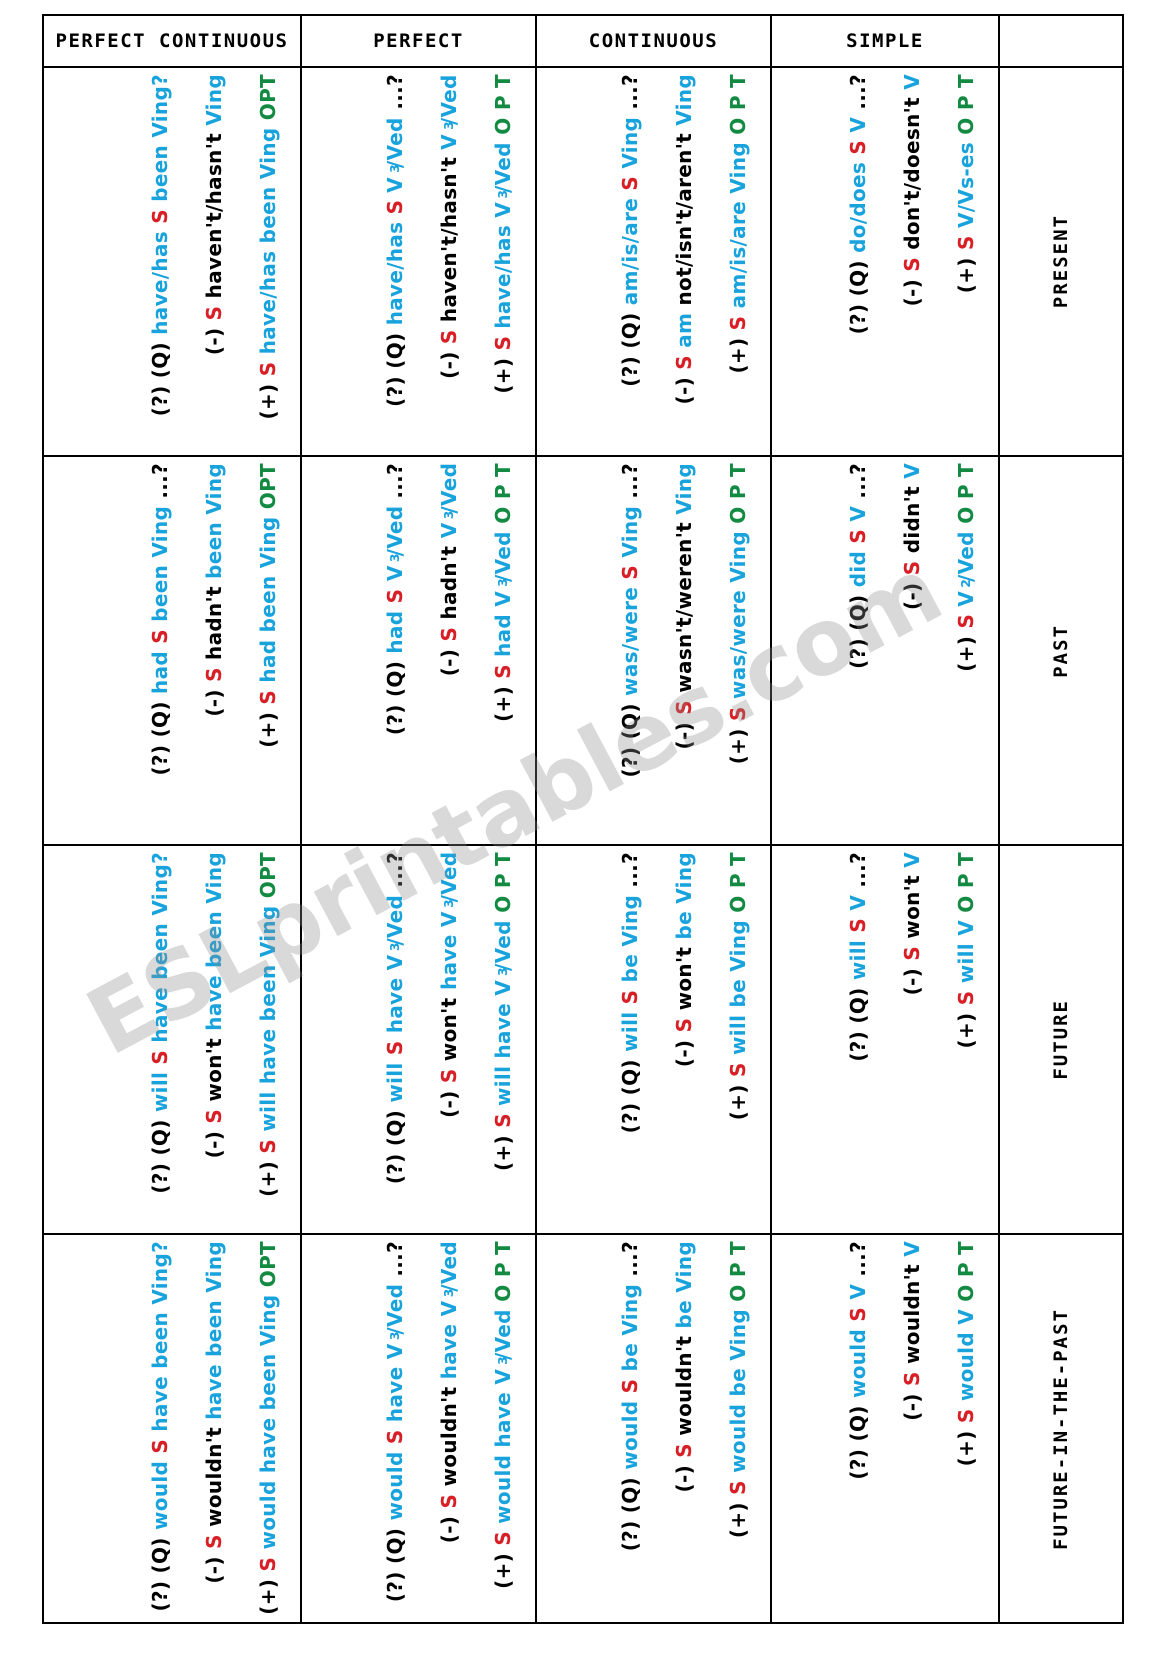 This screenshot has height=1653, width=1169. What do you see at coordinates (912, 1331) in the screenshot?
I see `formula-negative: (-) S wouldn't V` at bounding box center [912, 1331].